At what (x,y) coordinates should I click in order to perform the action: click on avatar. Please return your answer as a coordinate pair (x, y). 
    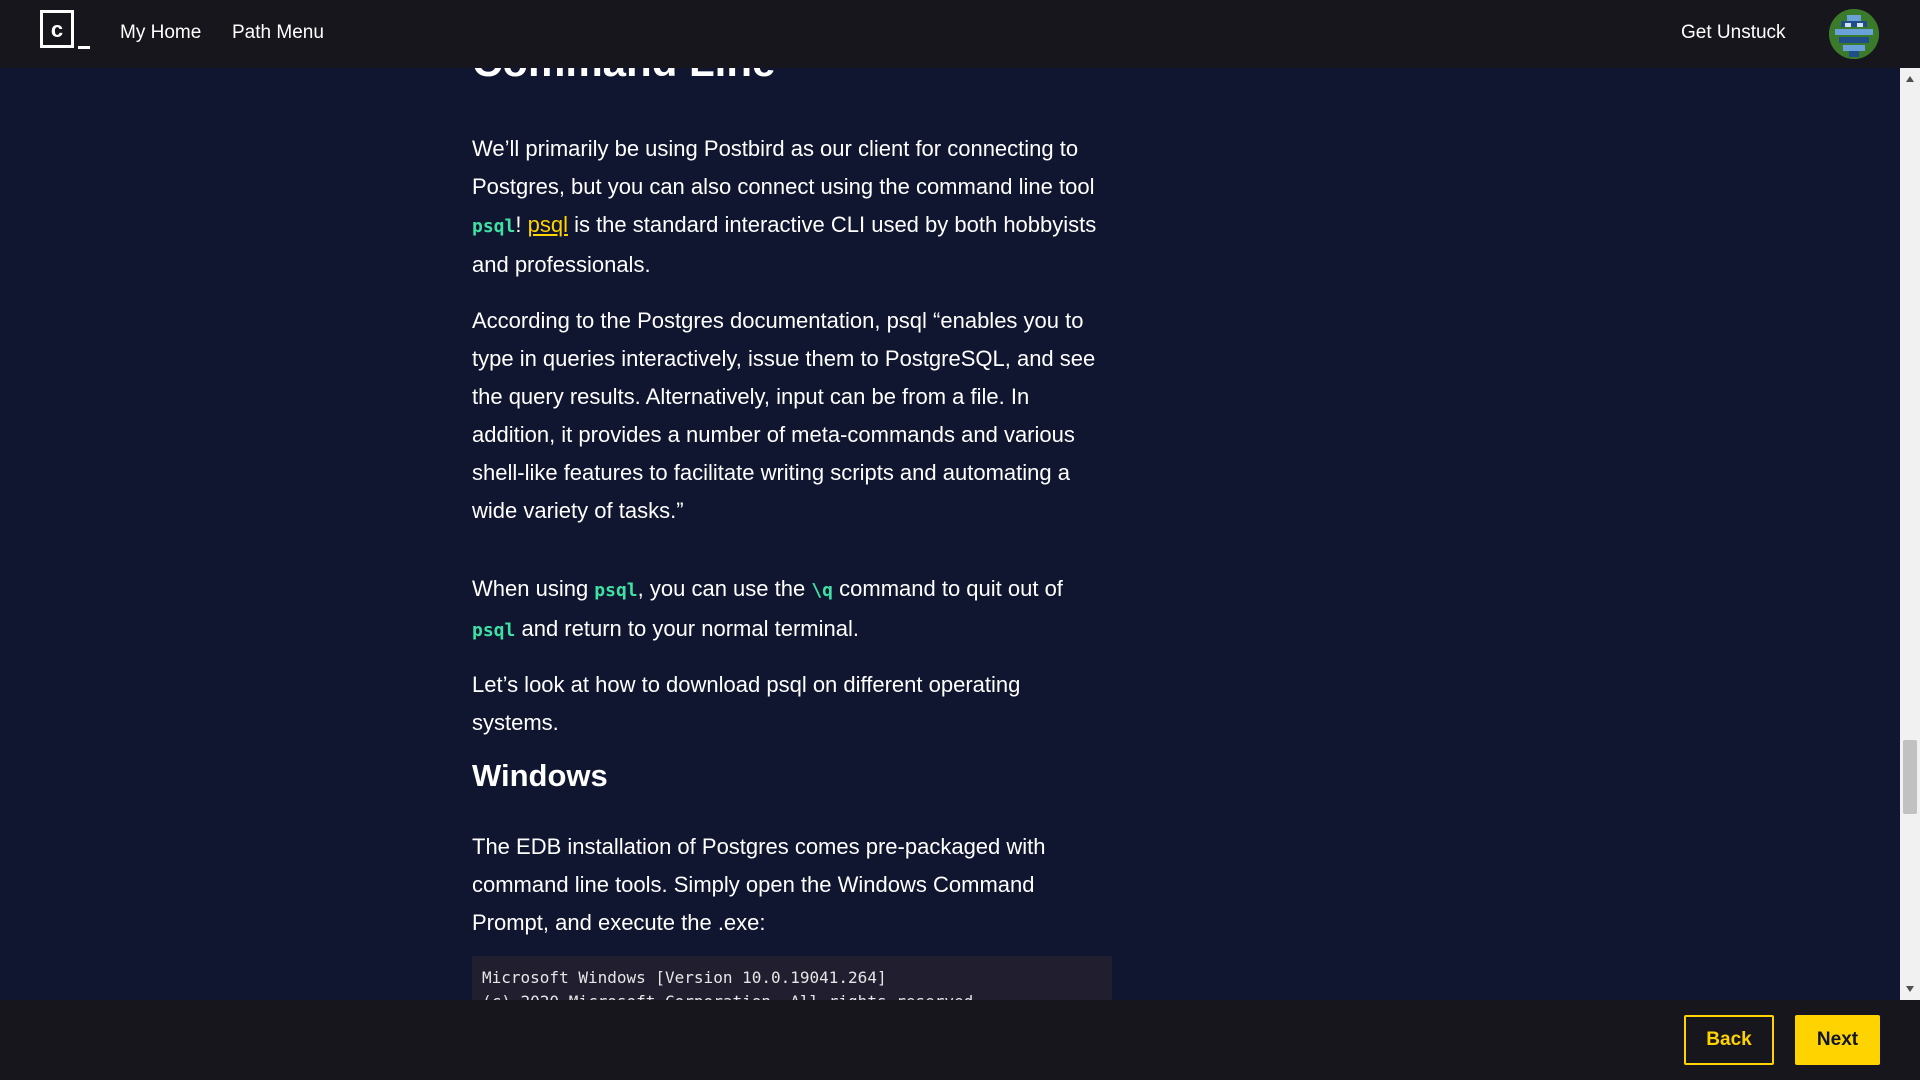
    Looking at the image, I should click on (1854, 34).